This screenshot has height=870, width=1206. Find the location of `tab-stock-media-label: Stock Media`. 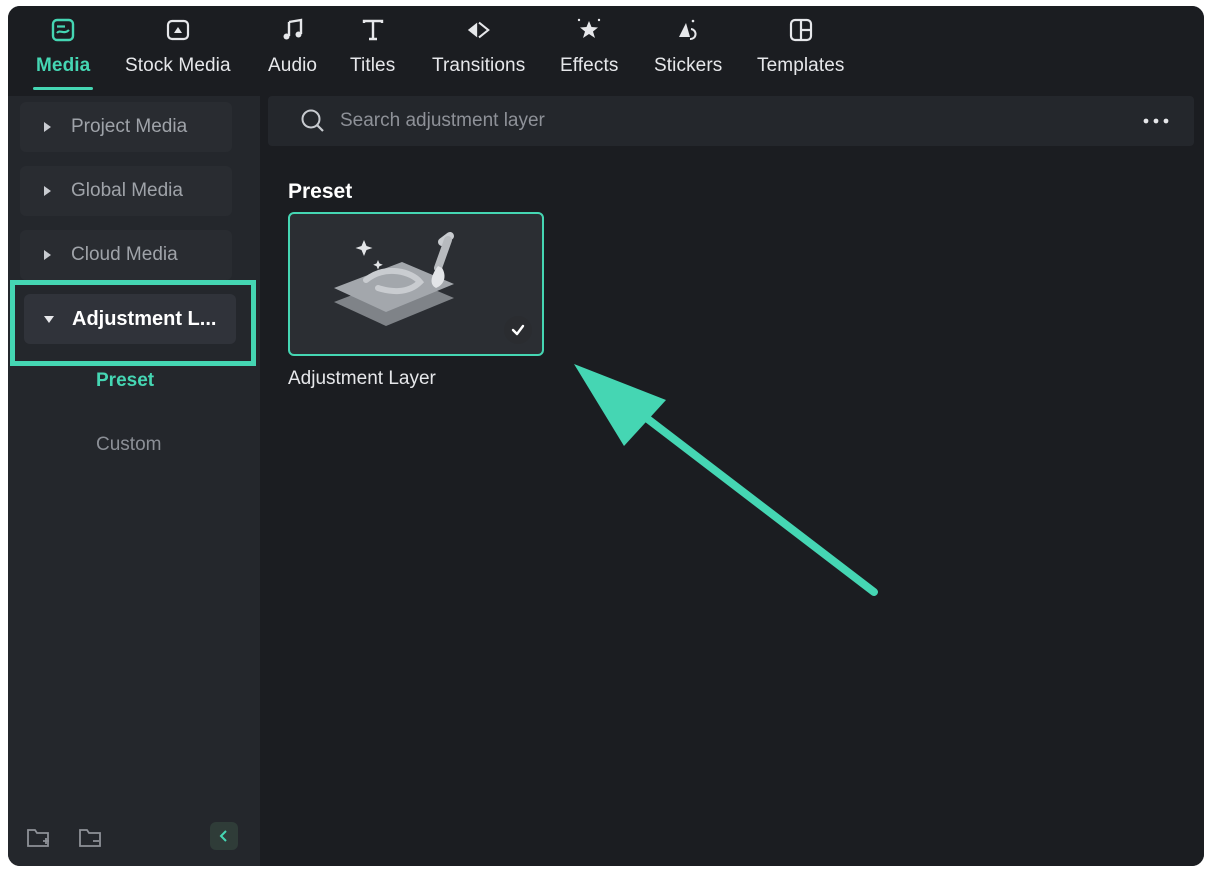

tab-stock-media-label: Stock Media is located at coordinates (178, 65).